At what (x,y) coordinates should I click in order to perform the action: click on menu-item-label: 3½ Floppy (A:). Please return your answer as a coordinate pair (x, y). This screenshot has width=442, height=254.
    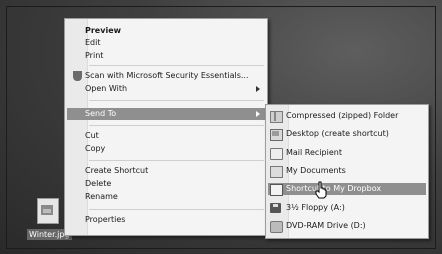
    Looking at the image, I should click on (315, 207).